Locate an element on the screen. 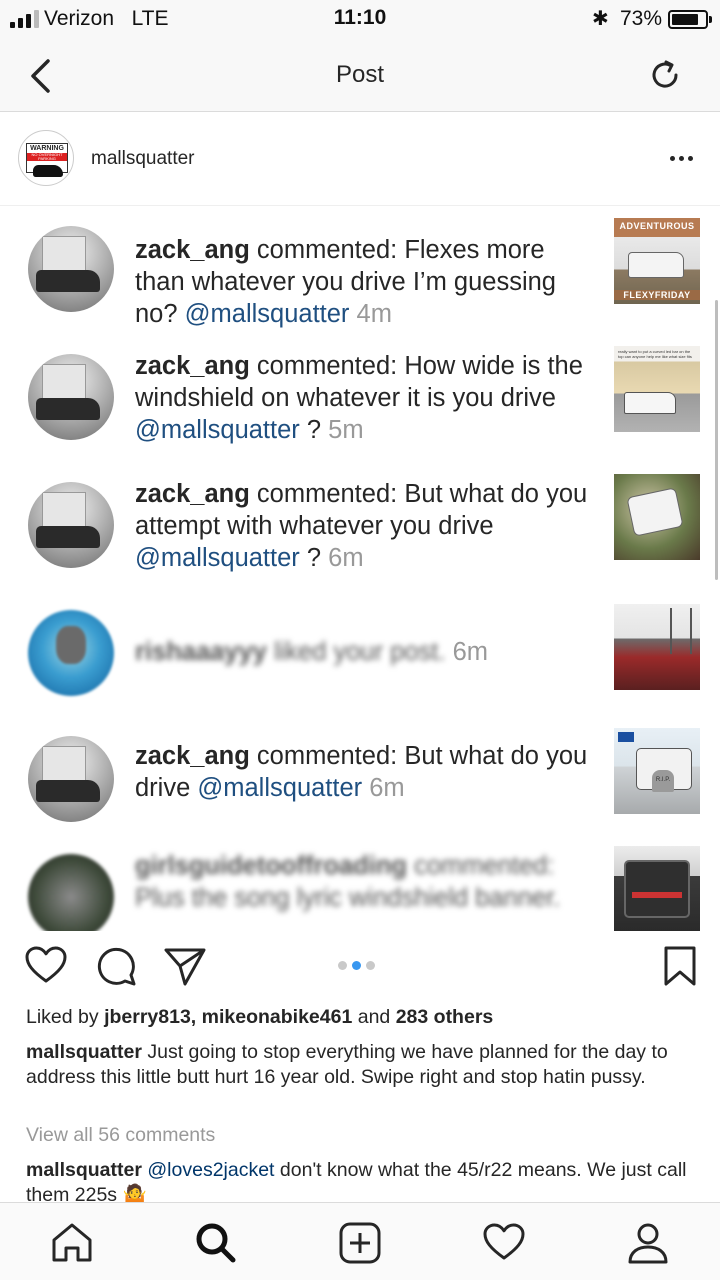 The height and width of the screenshot is (1280, 720). scrollbar is located at coordinates (716, 440).